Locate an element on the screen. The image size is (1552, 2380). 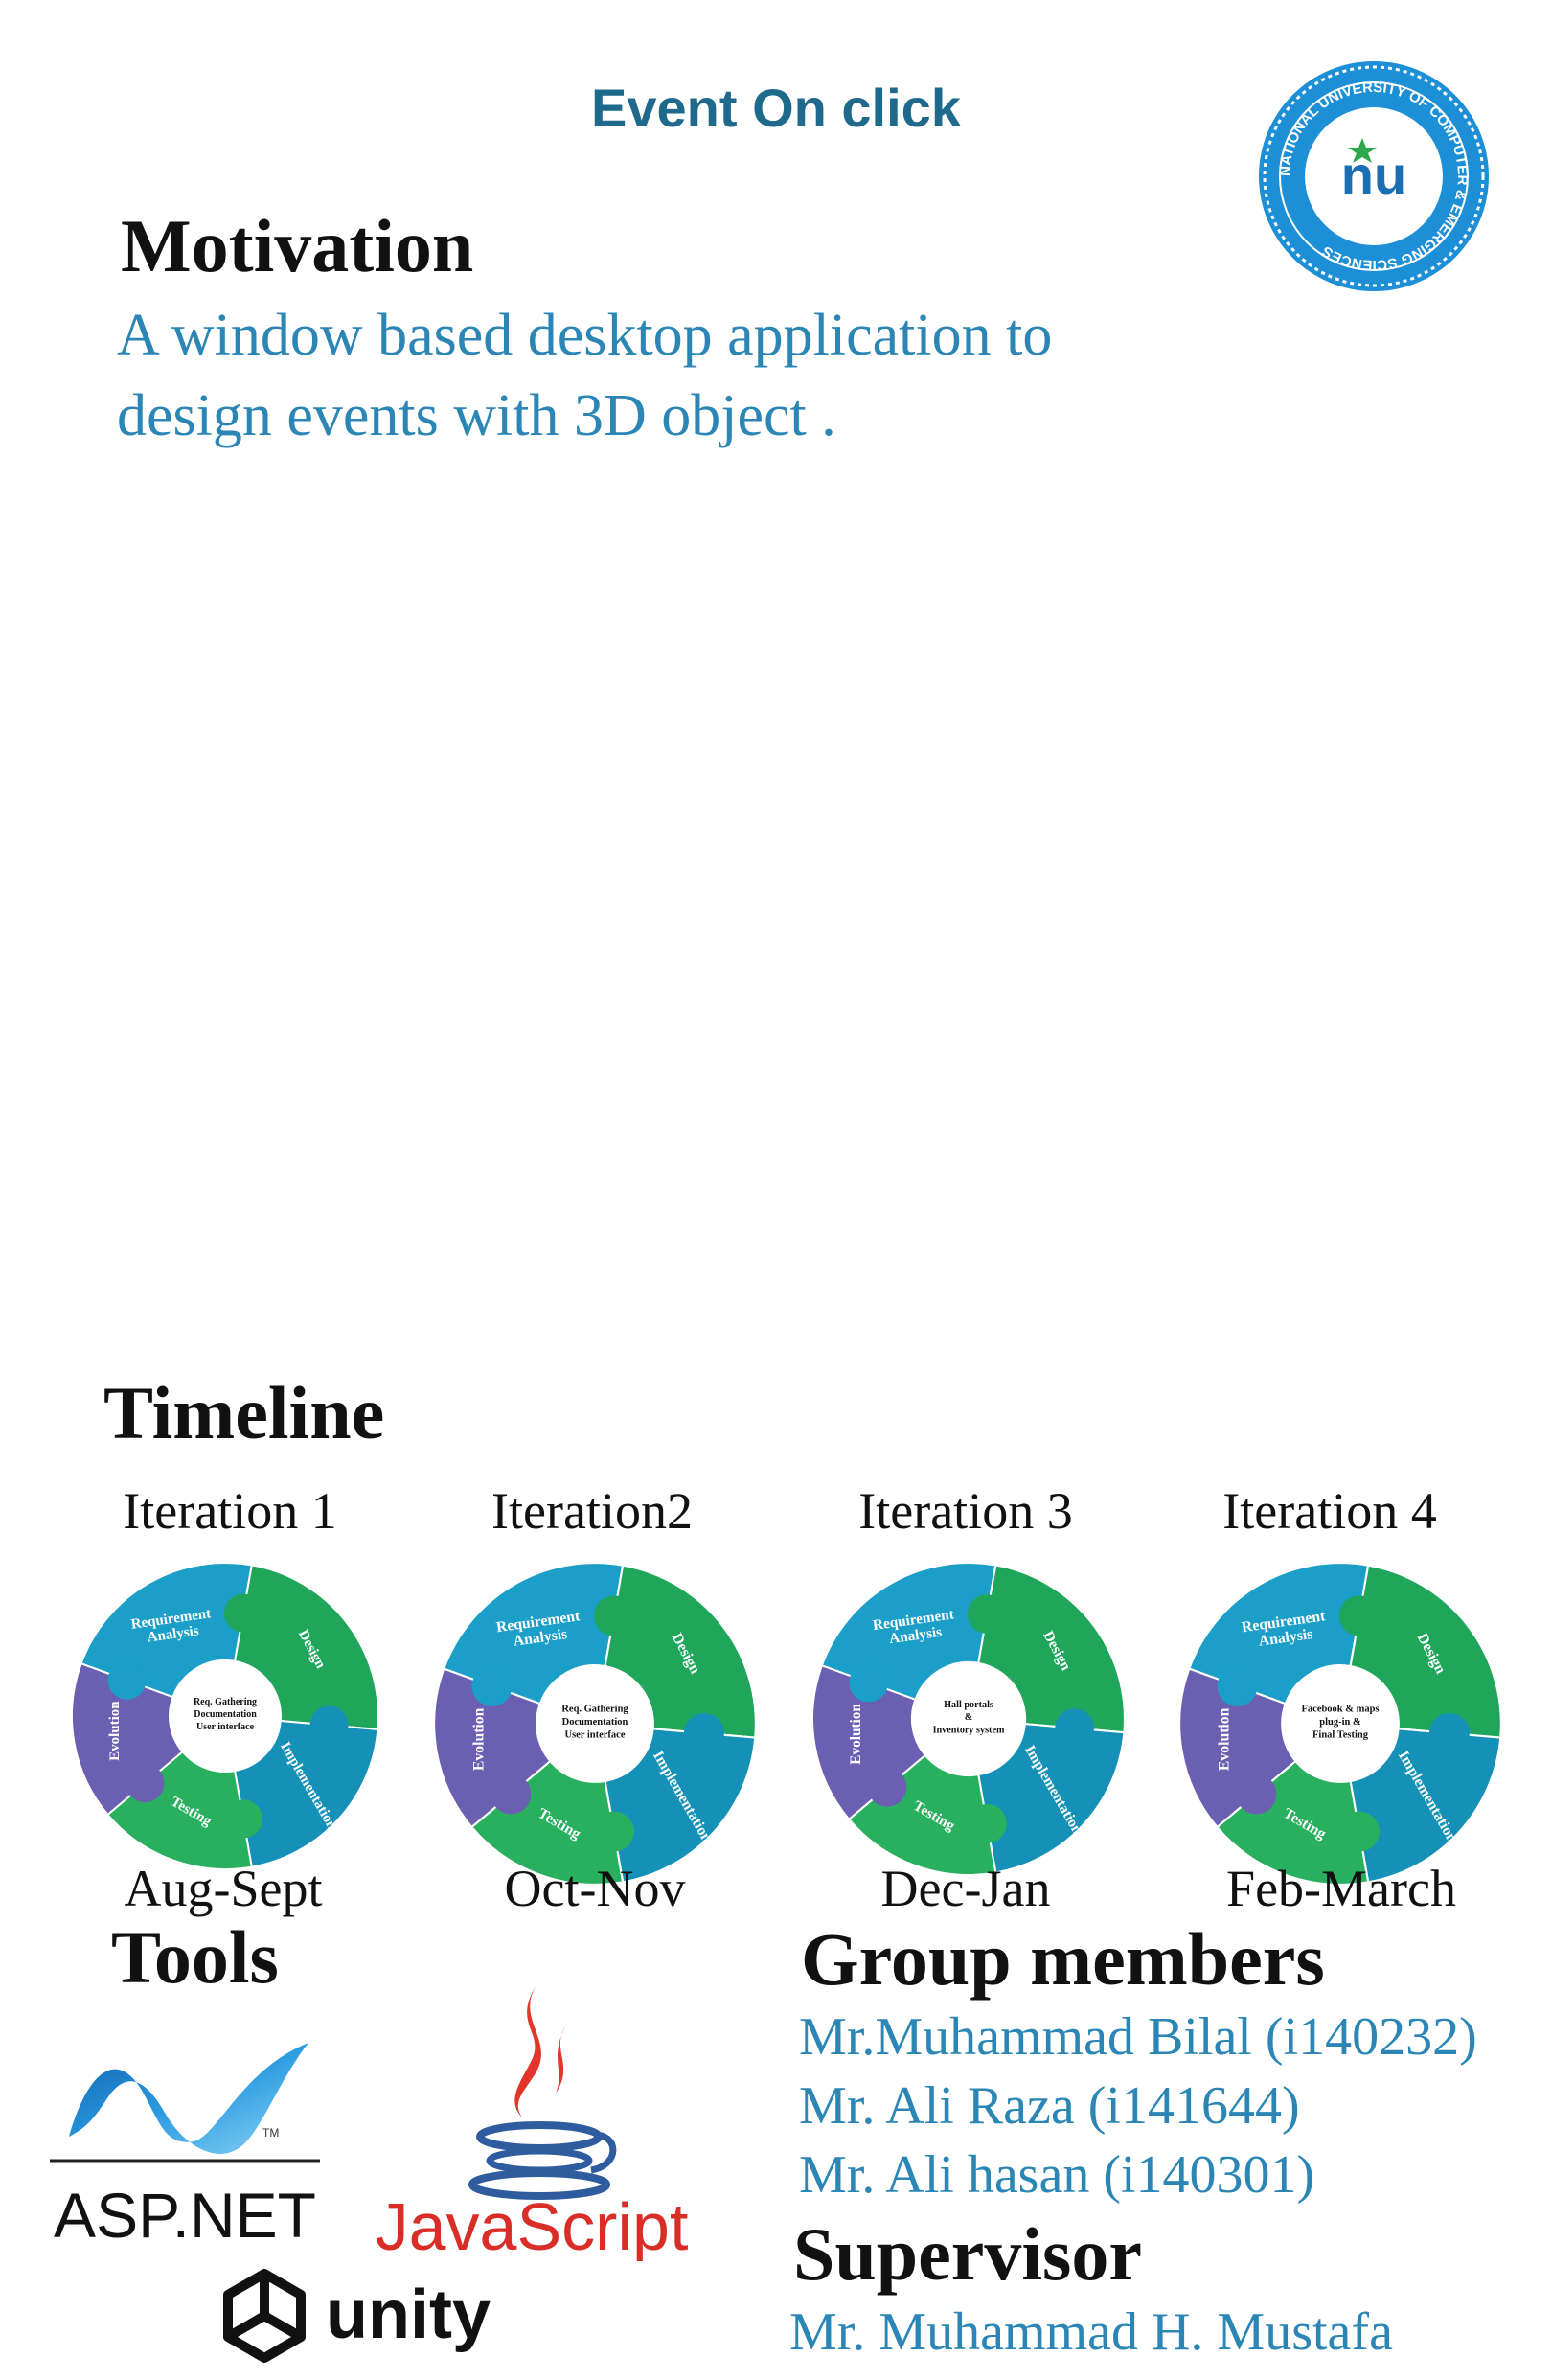
supervisor-heading: Supervisor is located at coordinates (968, 2254).